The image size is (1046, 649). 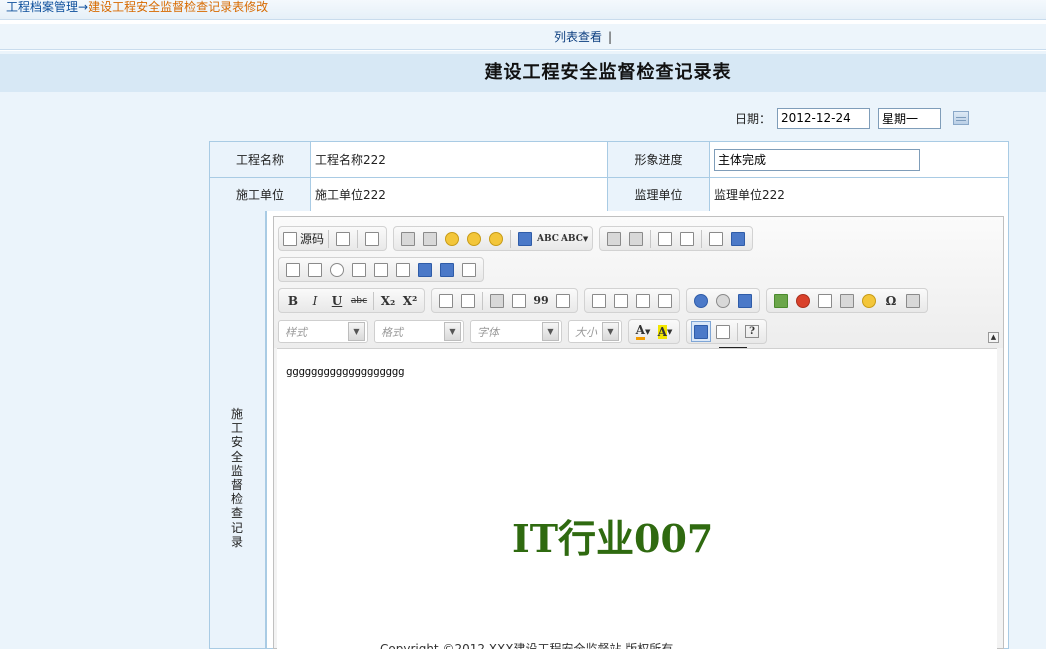 I want to click on indent-button, so click(x=519, y=300).